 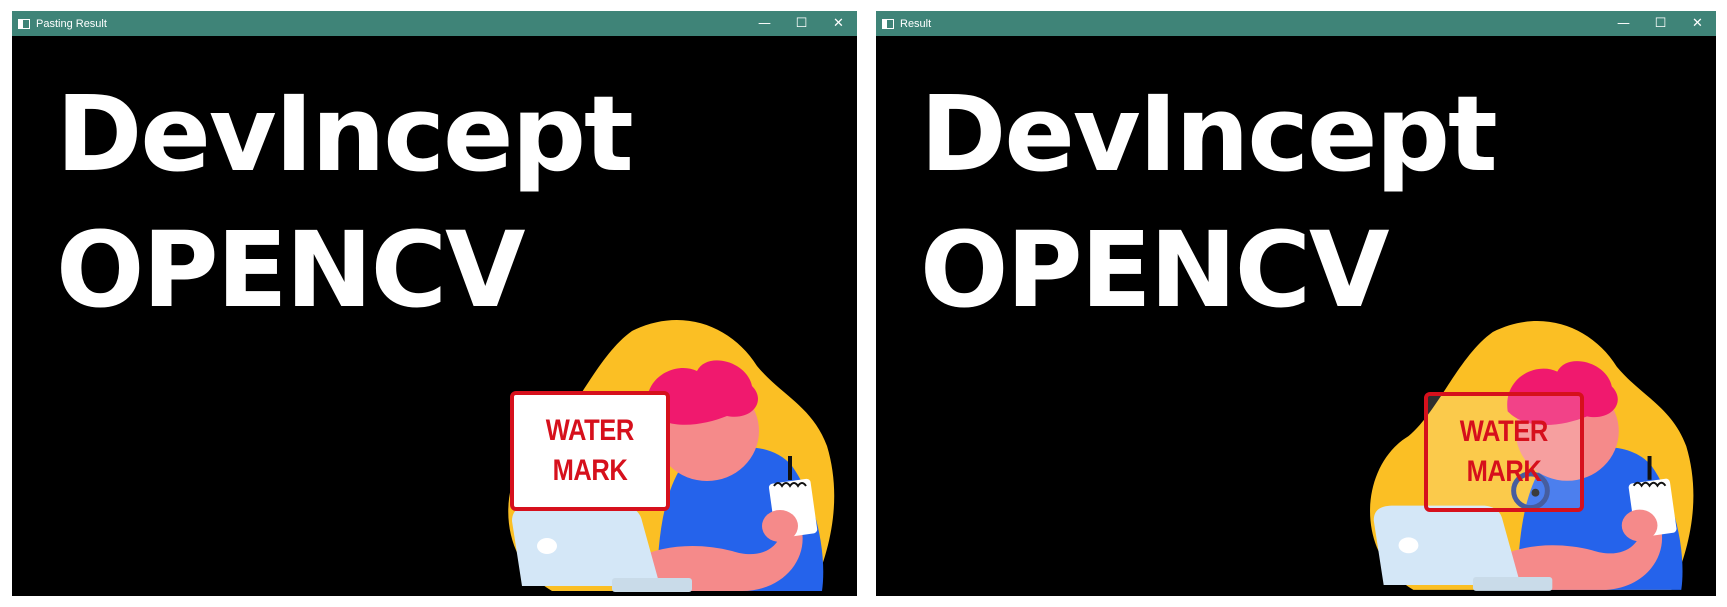 I want to click on title-bar: Result — ☐ ✕, so click(x=1296, y=23).